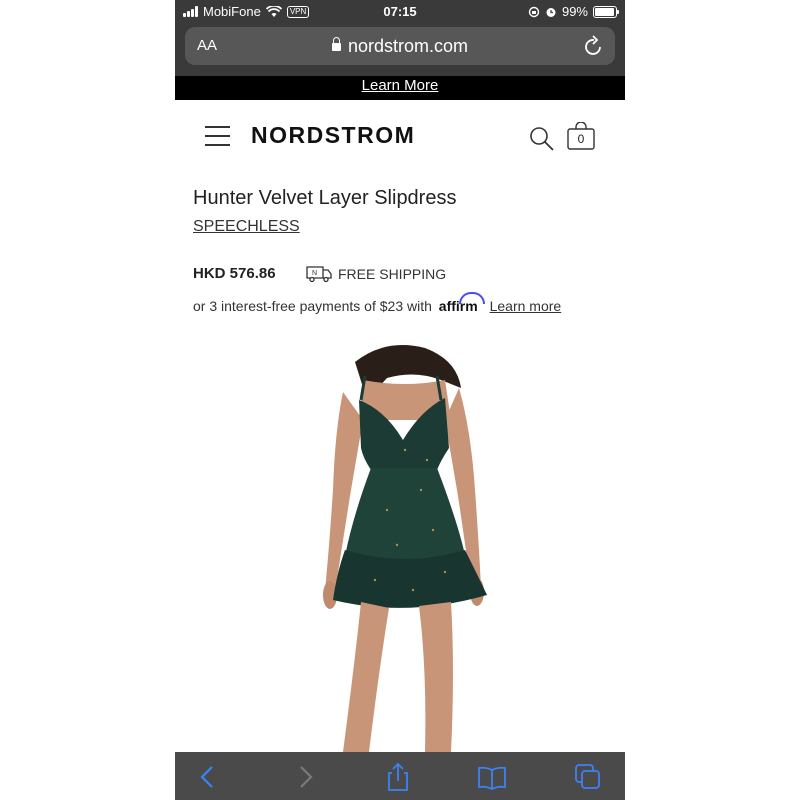 This screenshot has width=800, height=800. Describe the element at coordinates (314, 273) in the screenshot. I see `svg-text: N` at that location.